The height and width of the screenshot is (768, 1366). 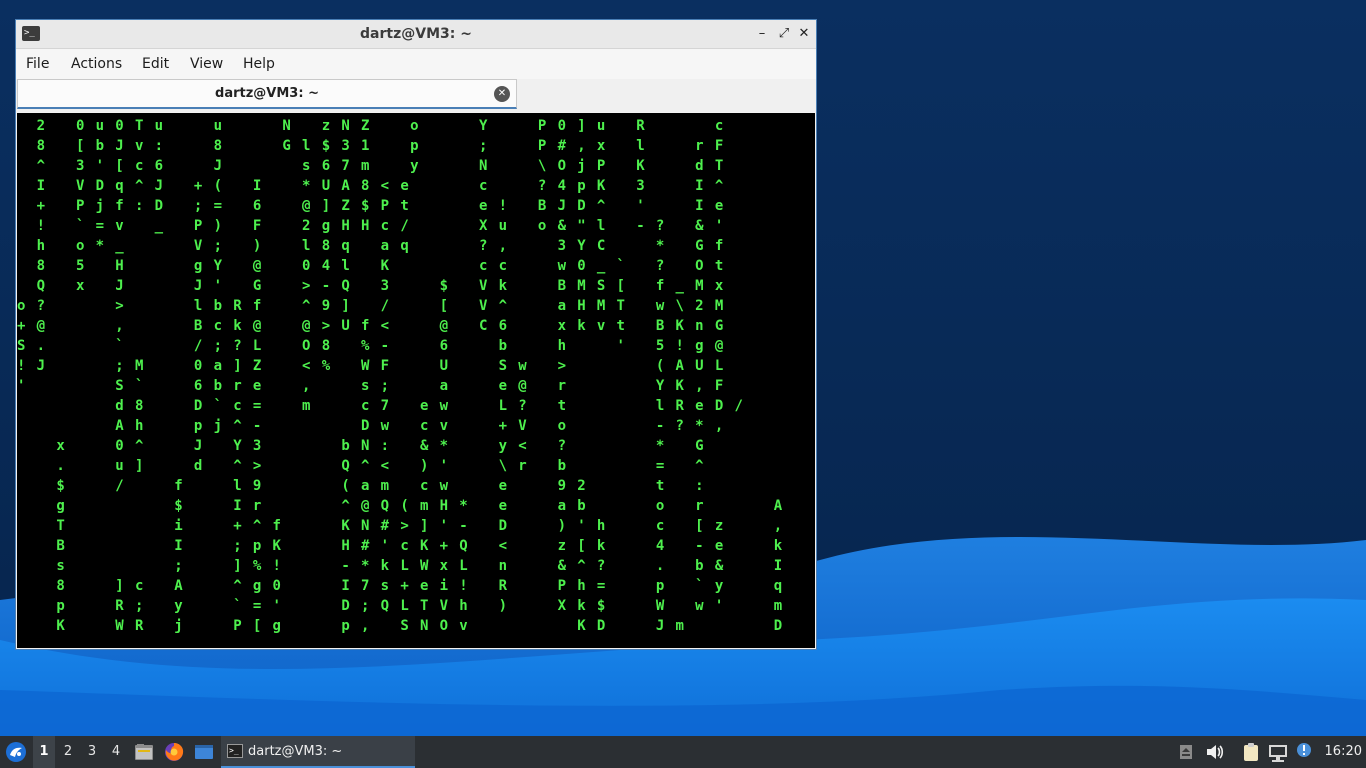 I want to click on show-desktop-icon, so click(x=204, y=752).